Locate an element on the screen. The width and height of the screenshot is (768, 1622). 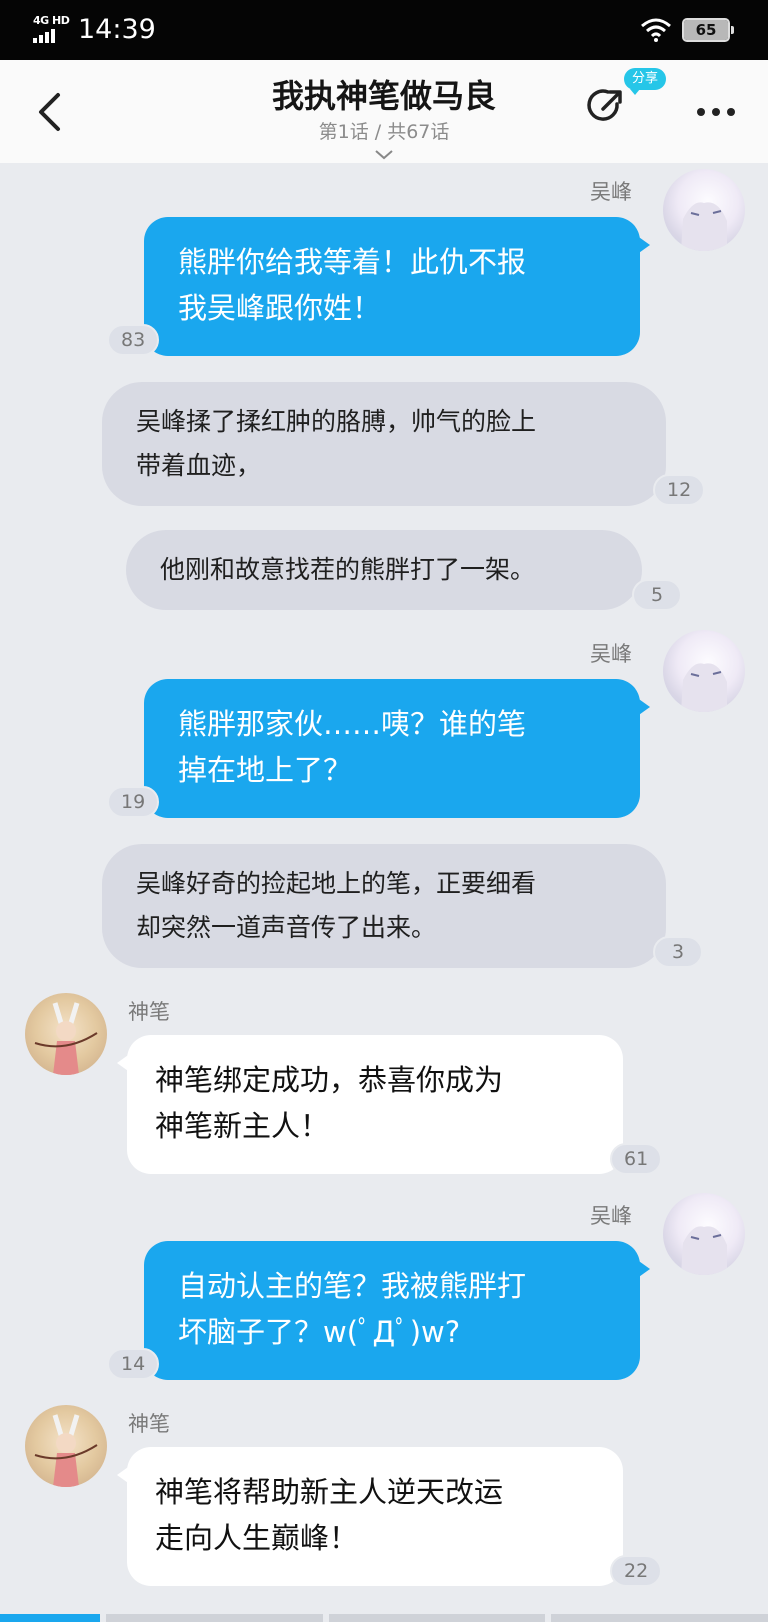
signal-icon: 4G HD is located at coordinates (51, 28).